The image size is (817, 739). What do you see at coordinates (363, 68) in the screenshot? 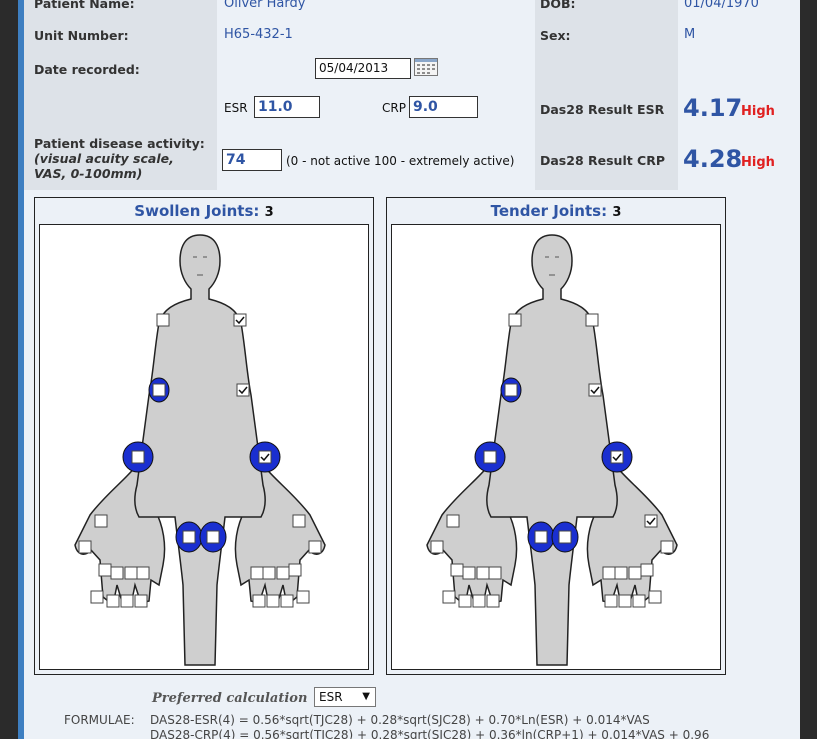
I see `date-recorded-input: 05/04/2013` at bounding box center [363, 68].